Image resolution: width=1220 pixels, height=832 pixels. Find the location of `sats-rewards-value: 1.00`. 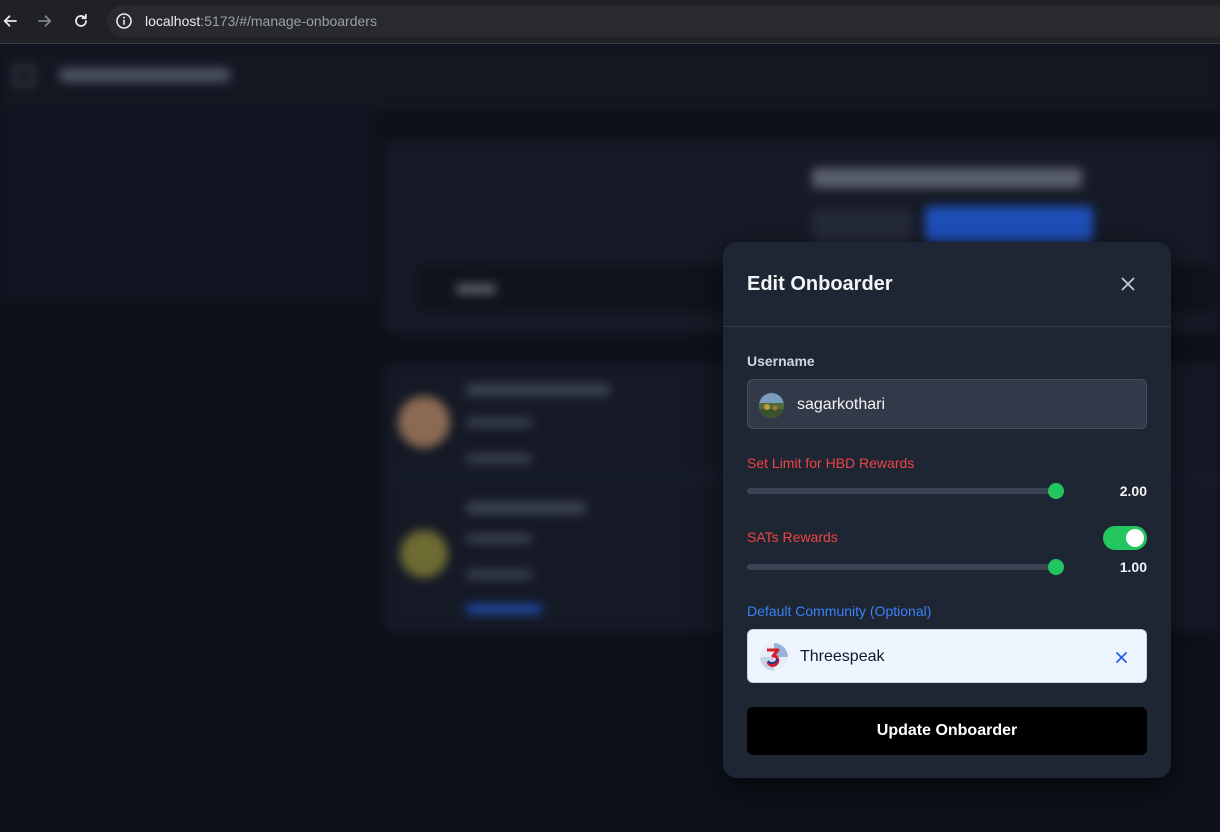

sats-rewards-value: 1.00 is located at coordinates (1133, 567).